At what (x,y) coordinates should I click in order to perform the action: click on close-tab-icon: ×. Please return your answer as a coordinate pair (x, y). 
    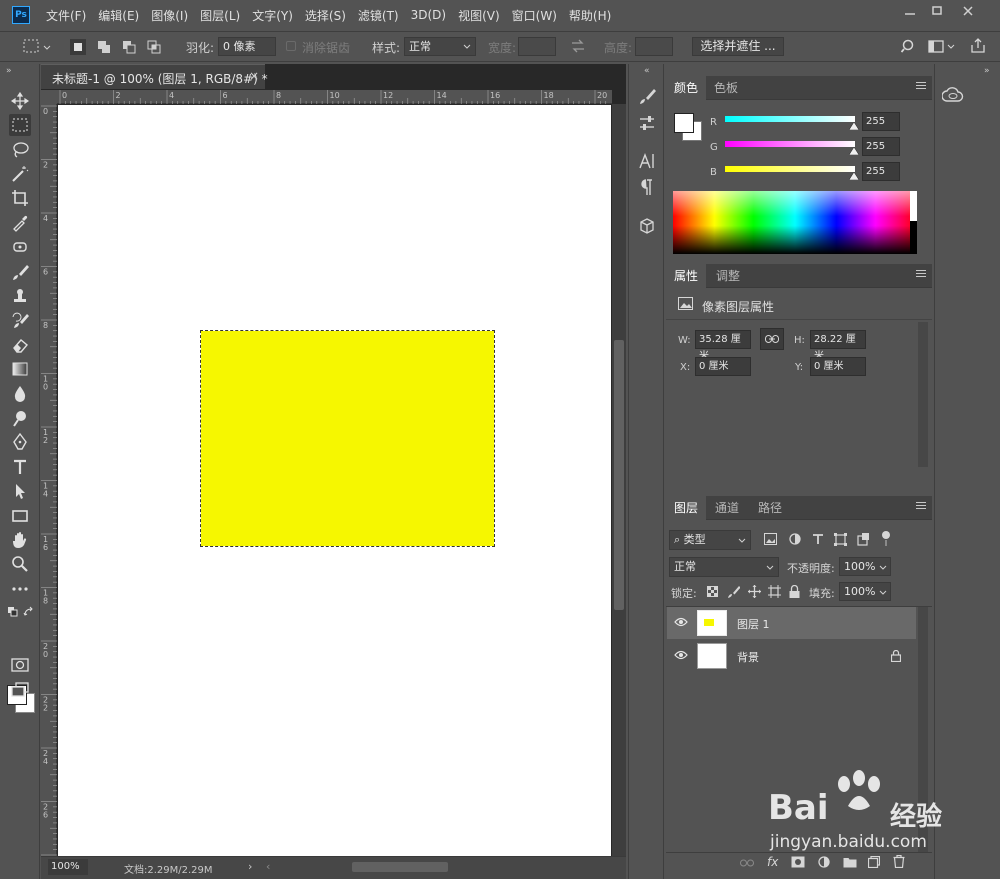
    Looking at the image, I should click on (254, 76).